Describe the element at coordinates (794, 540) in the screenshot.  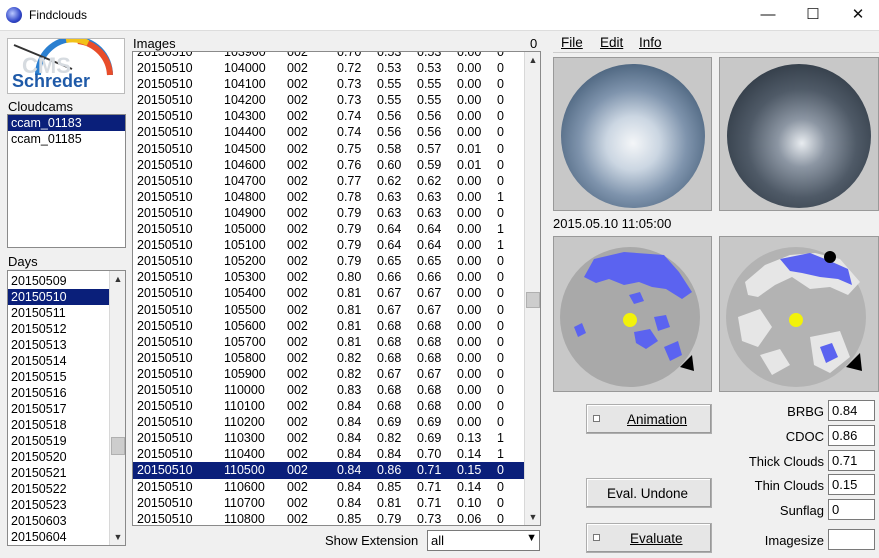
I see `imagesize-label: Imagesize` at that location.